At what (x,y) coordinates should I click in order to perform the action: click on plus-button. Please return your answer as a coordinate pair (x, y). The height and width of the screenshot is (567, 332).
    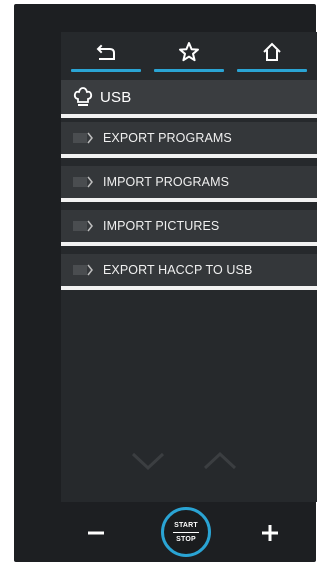
    Looking at the image, I should click on (270, 533).